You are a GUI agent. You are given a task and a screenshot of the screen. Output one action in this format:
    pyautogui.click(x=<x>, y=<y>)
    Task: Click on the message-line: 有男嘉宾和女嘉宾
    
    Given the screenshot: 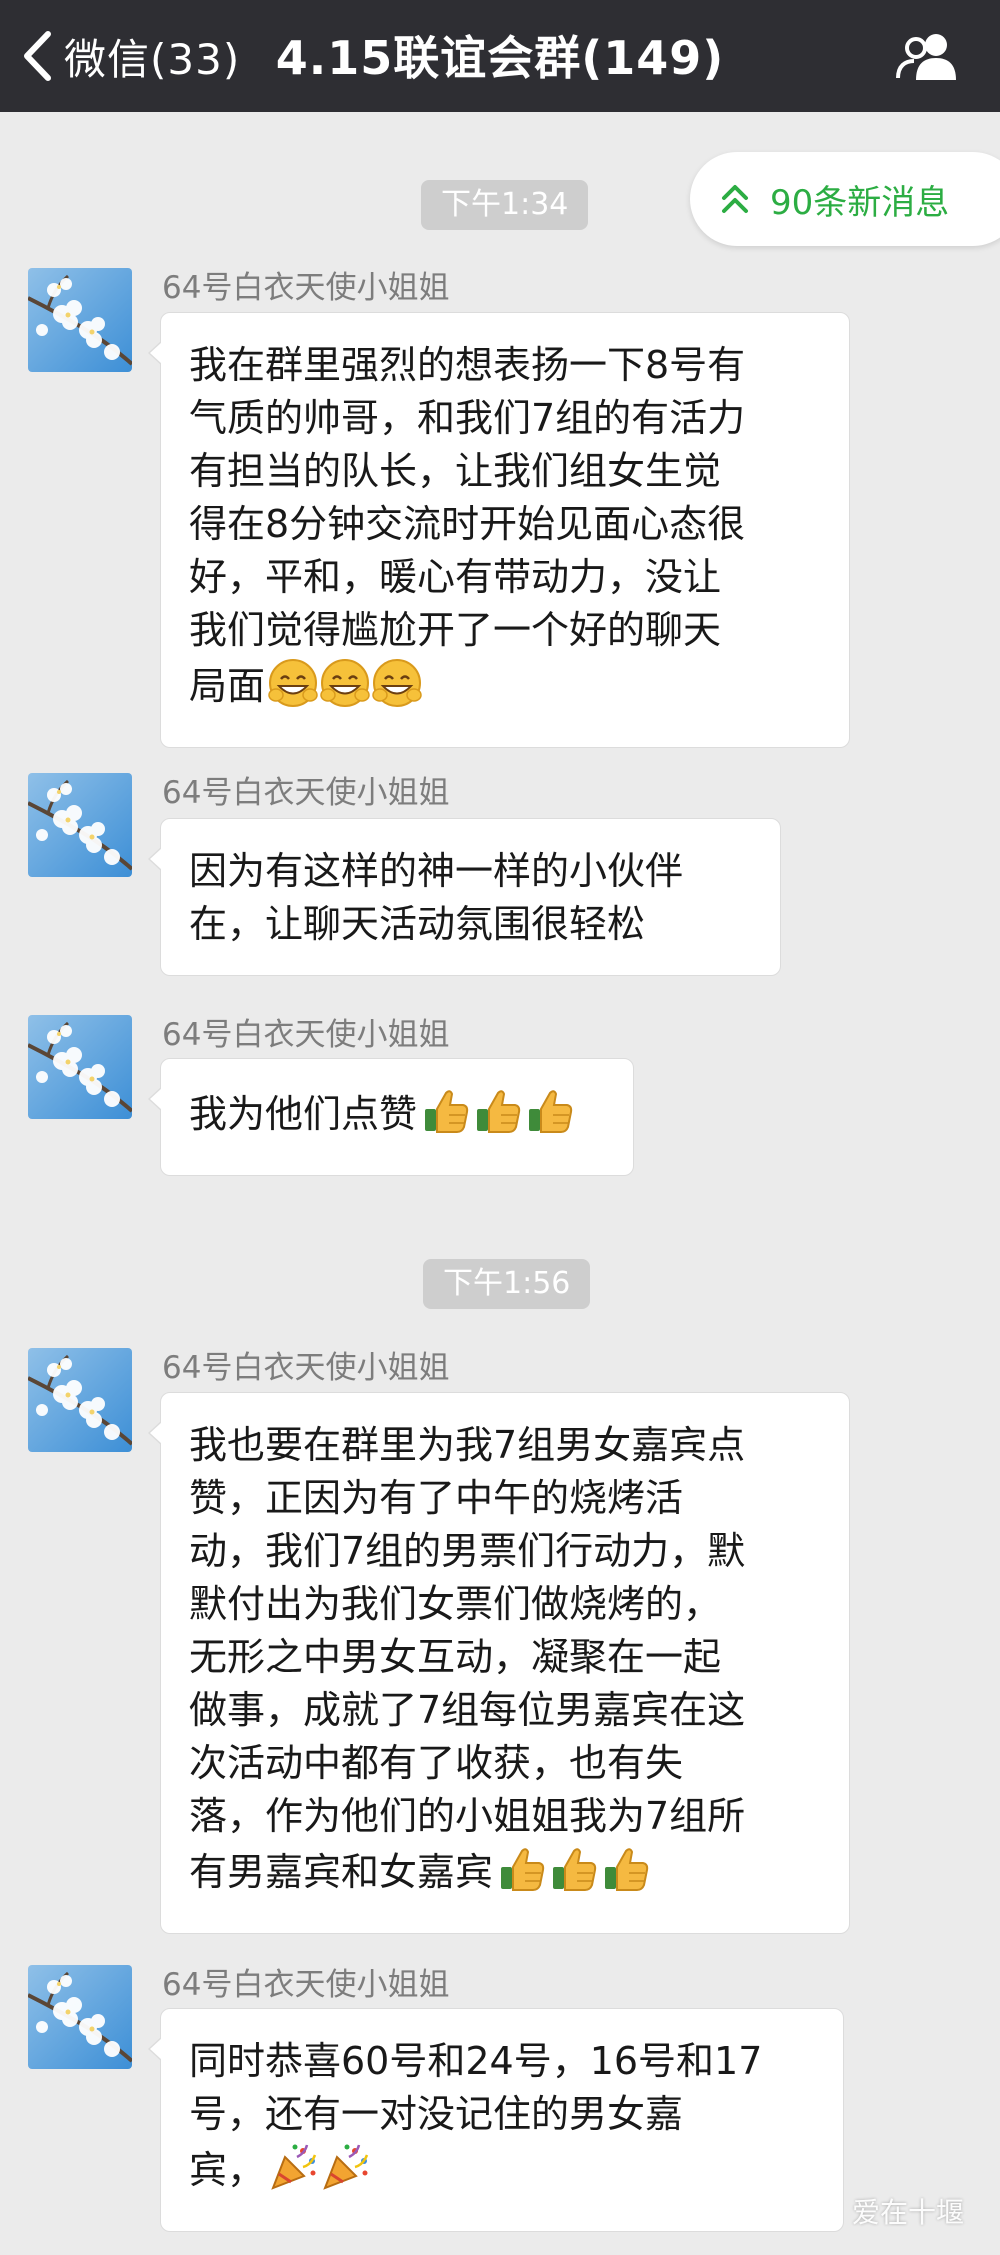 What is the action you would take?
    pyautogui.click(x=341, y=1872)
    